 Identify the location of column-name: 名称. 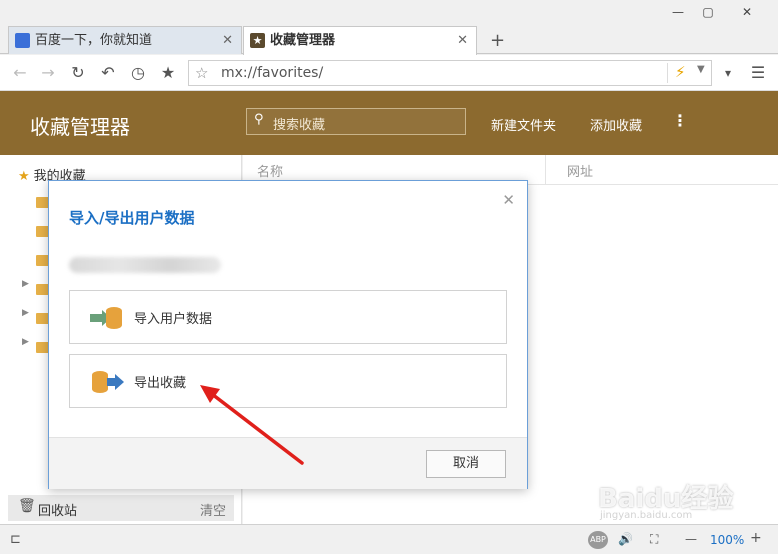
(270, 170).